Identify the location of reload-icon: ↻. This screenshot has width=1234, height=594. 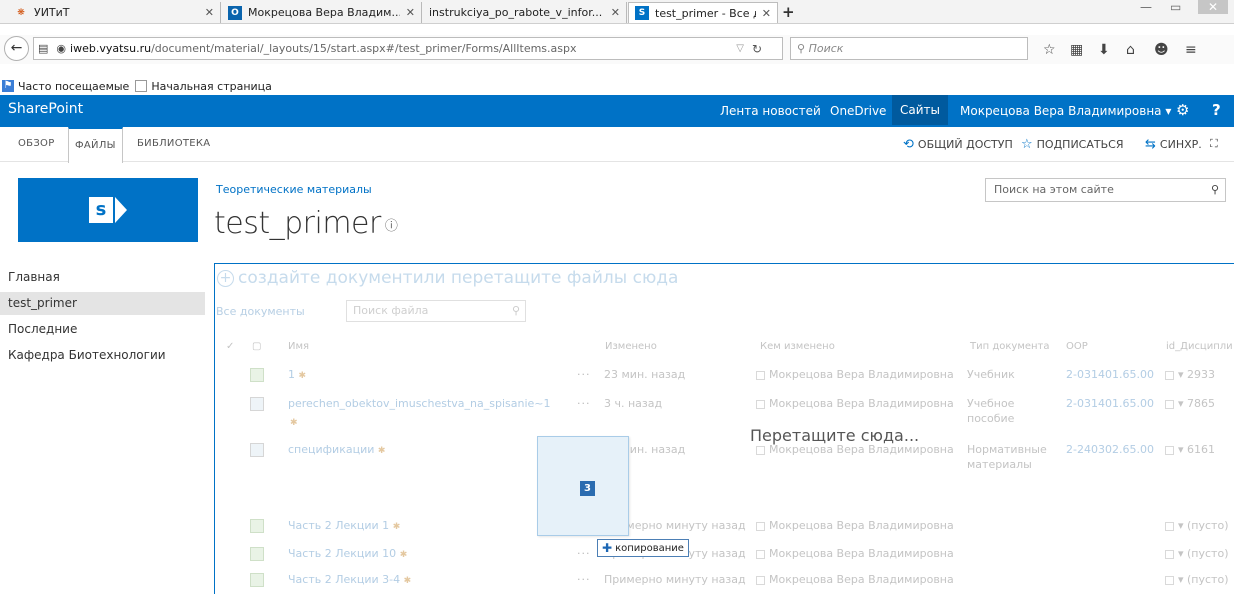
(757, 49).